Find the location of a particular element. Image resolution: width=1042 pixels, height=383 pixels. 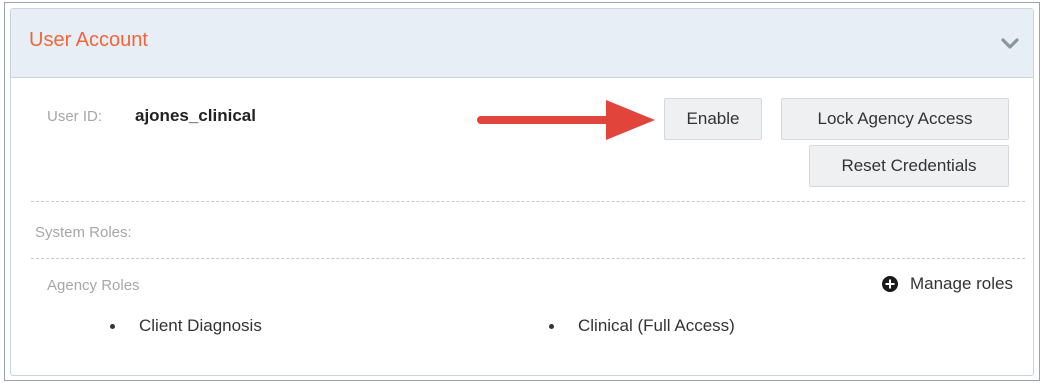

system-roles-label: System Roles: is located at coordinates (83, 232).